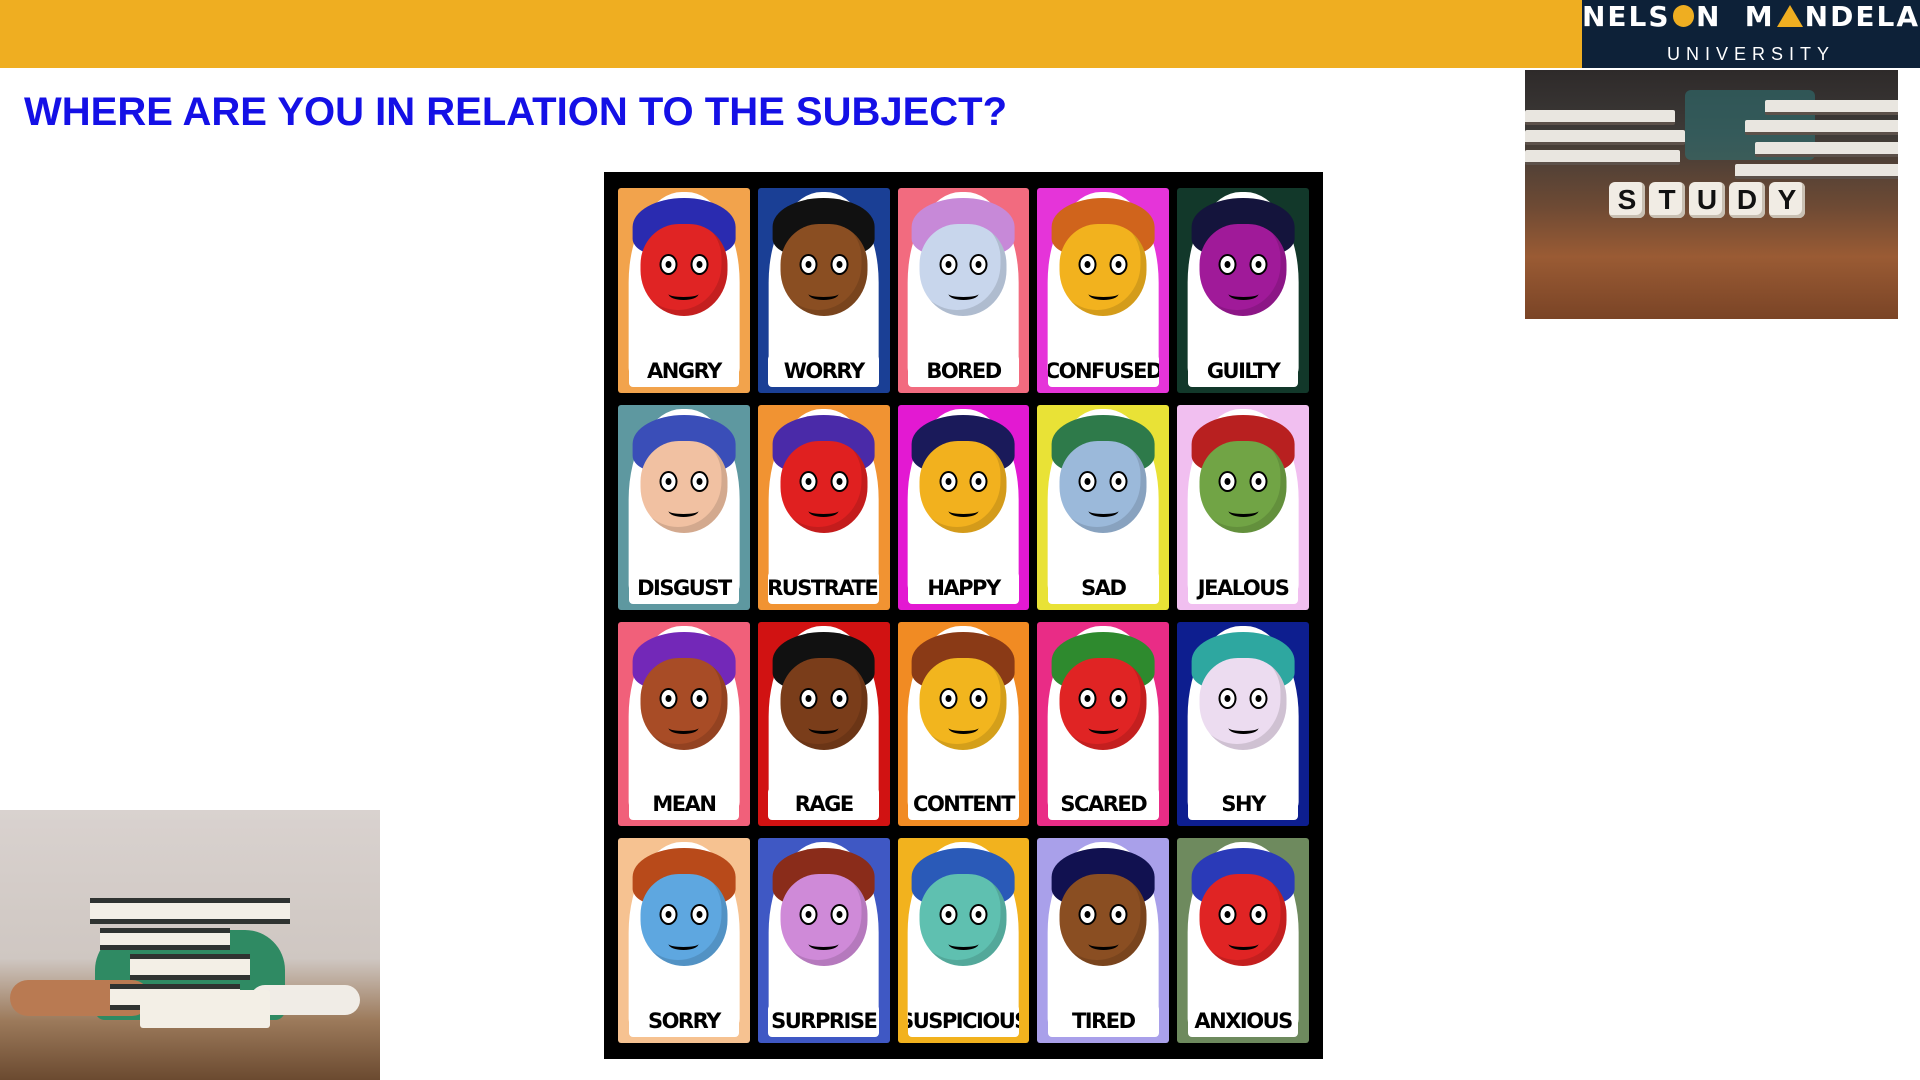  What do you see at coordinates (1103, 804) in the screenshot?
I see `emotion-label: SCARED` at bounding box center [1103, 804].